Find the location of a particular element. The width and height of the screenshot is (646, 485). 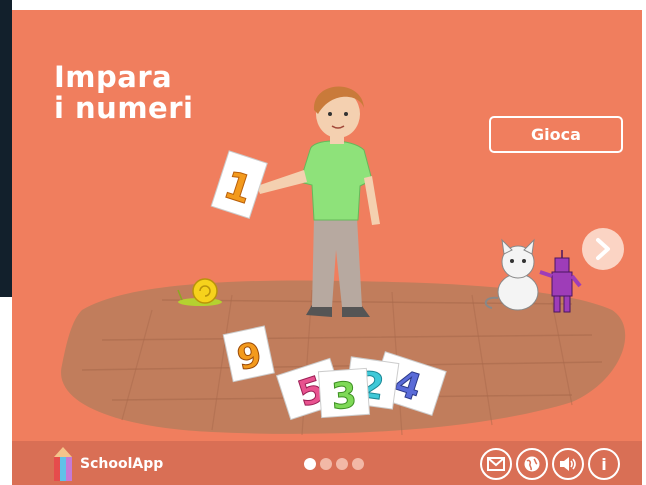

globe-icon is located at coordinates (532, 464).